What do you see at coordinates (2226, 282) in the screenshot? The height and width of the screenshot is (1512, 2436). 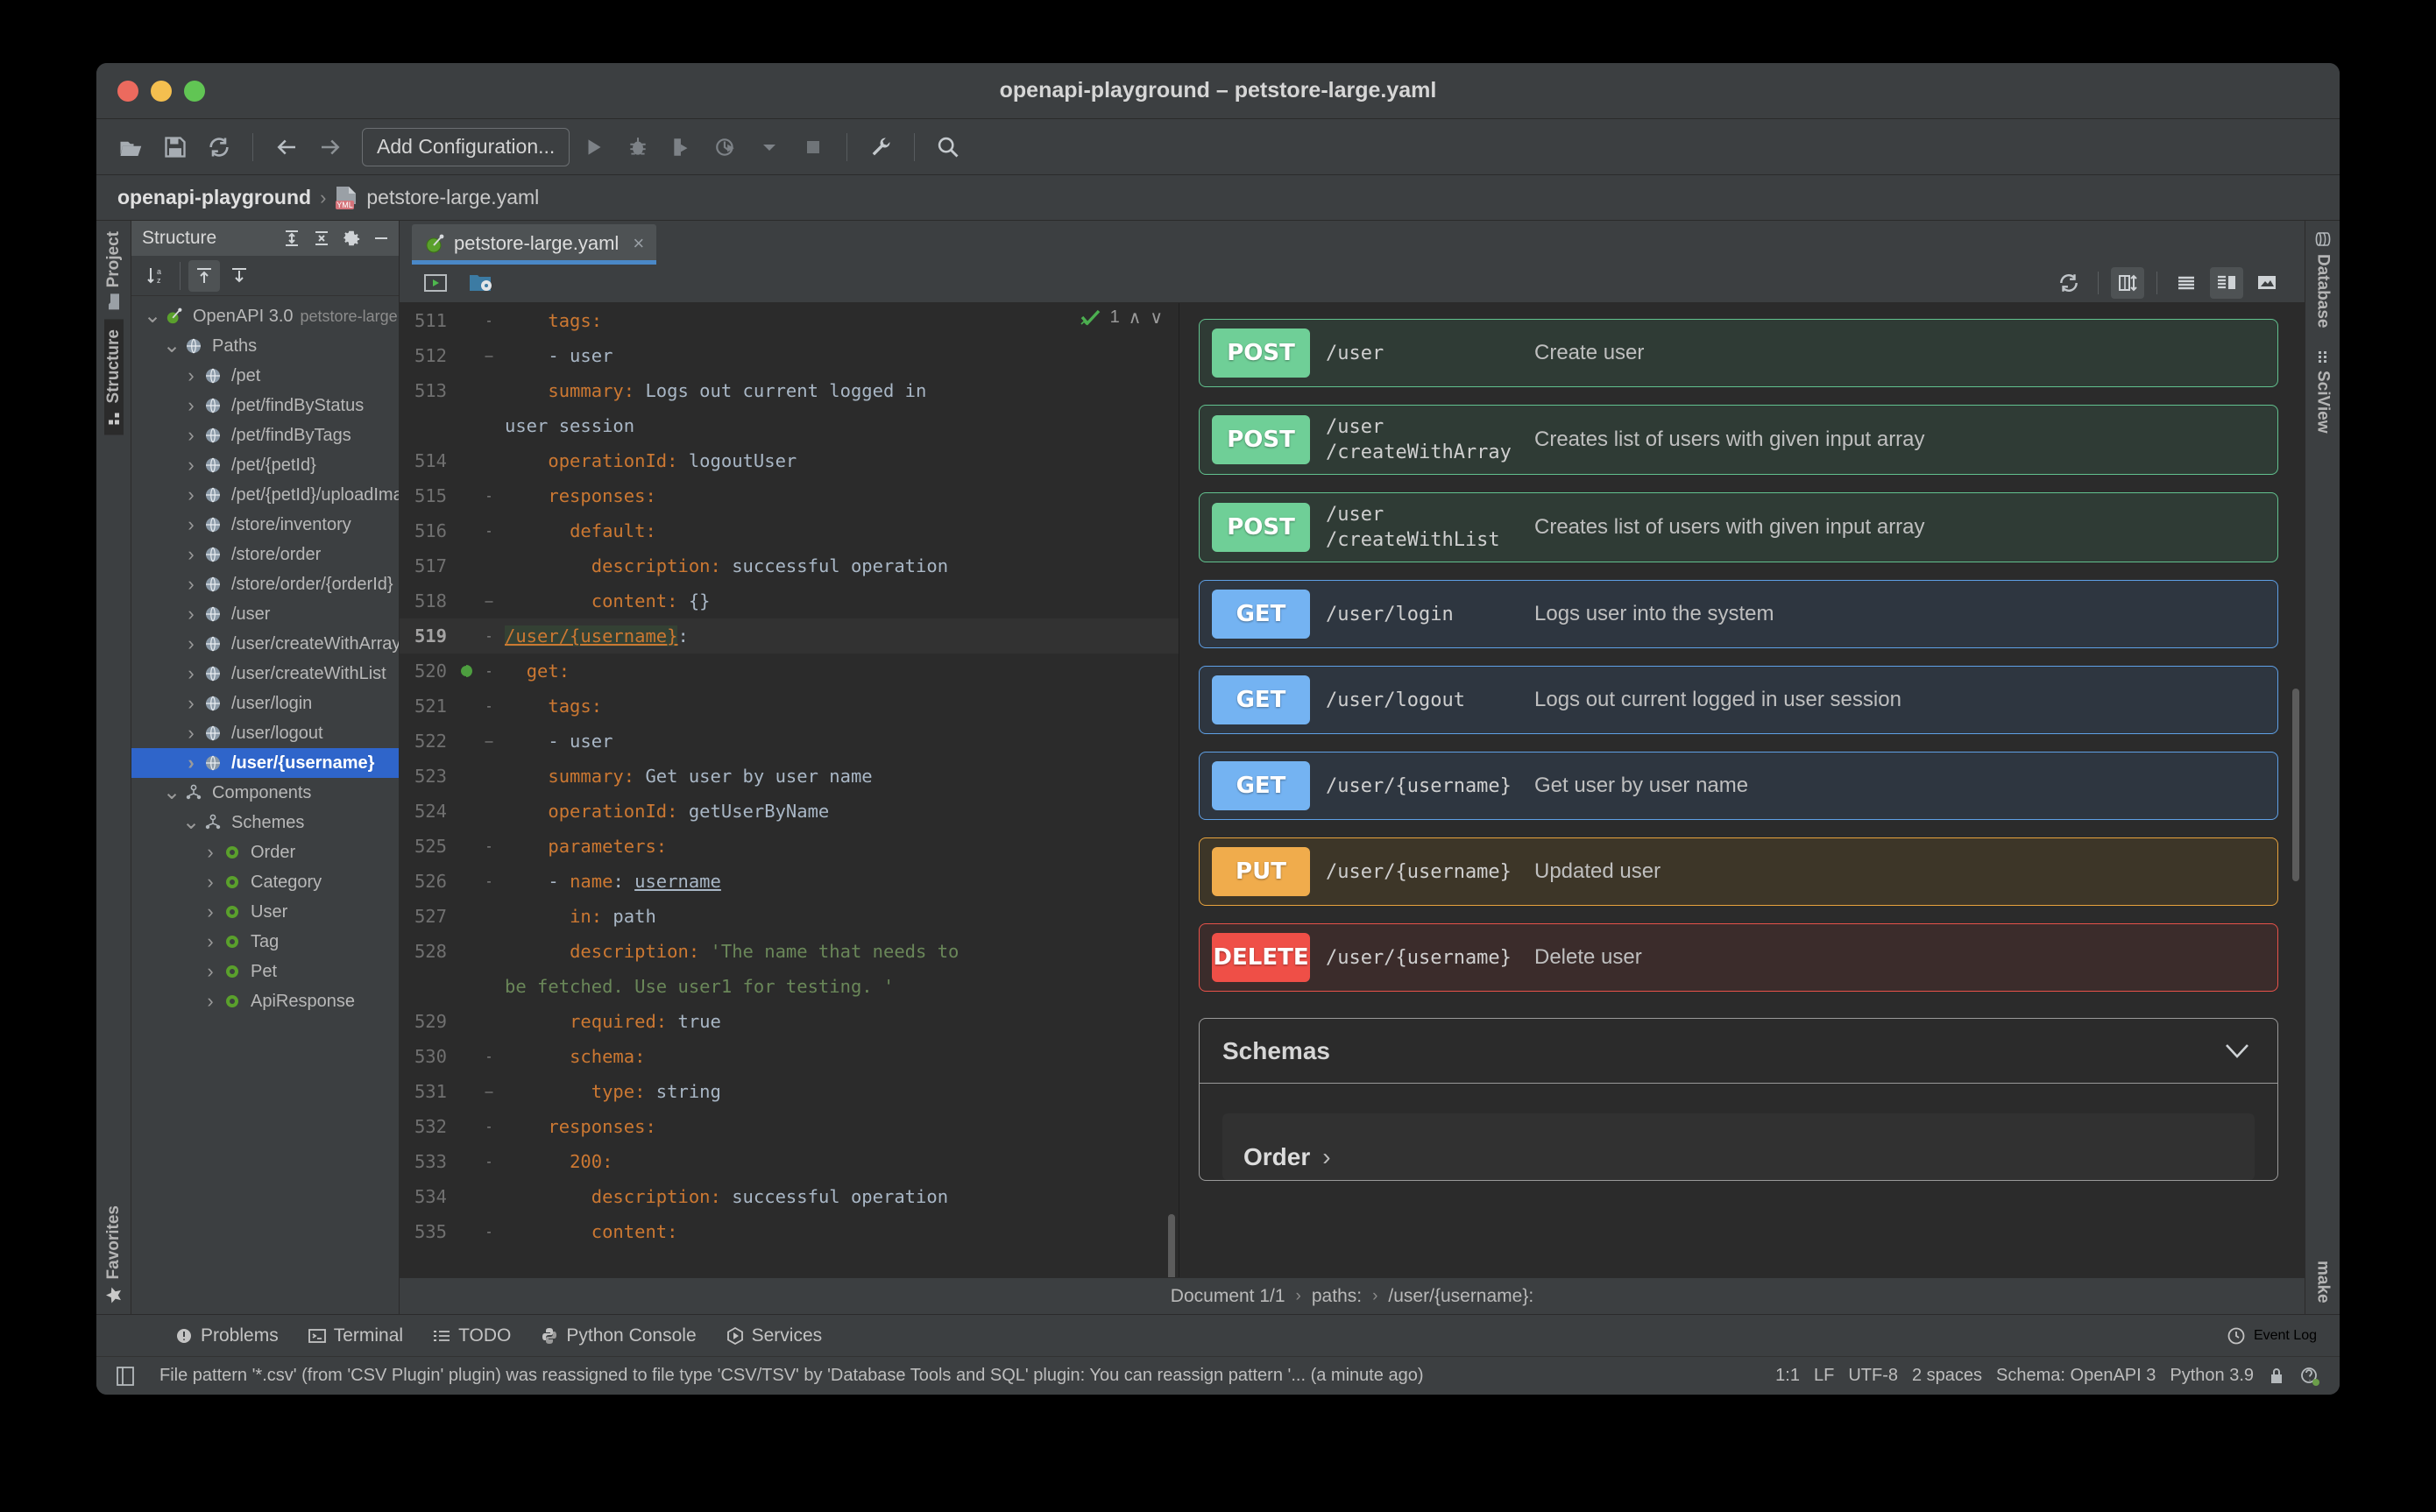 I see `split-view-icon` at bounding box center [2226, 282].